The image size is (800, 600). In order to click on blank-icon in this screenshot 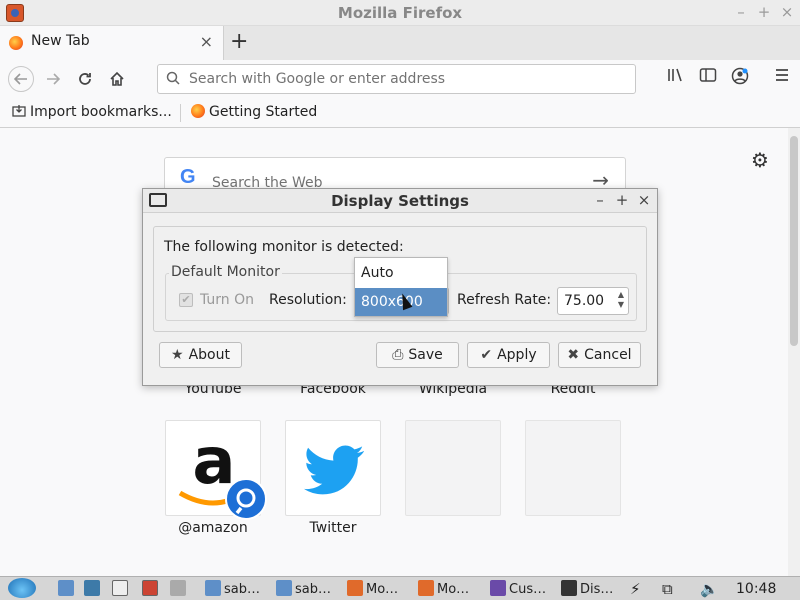, I will do `click(178, 588)`.